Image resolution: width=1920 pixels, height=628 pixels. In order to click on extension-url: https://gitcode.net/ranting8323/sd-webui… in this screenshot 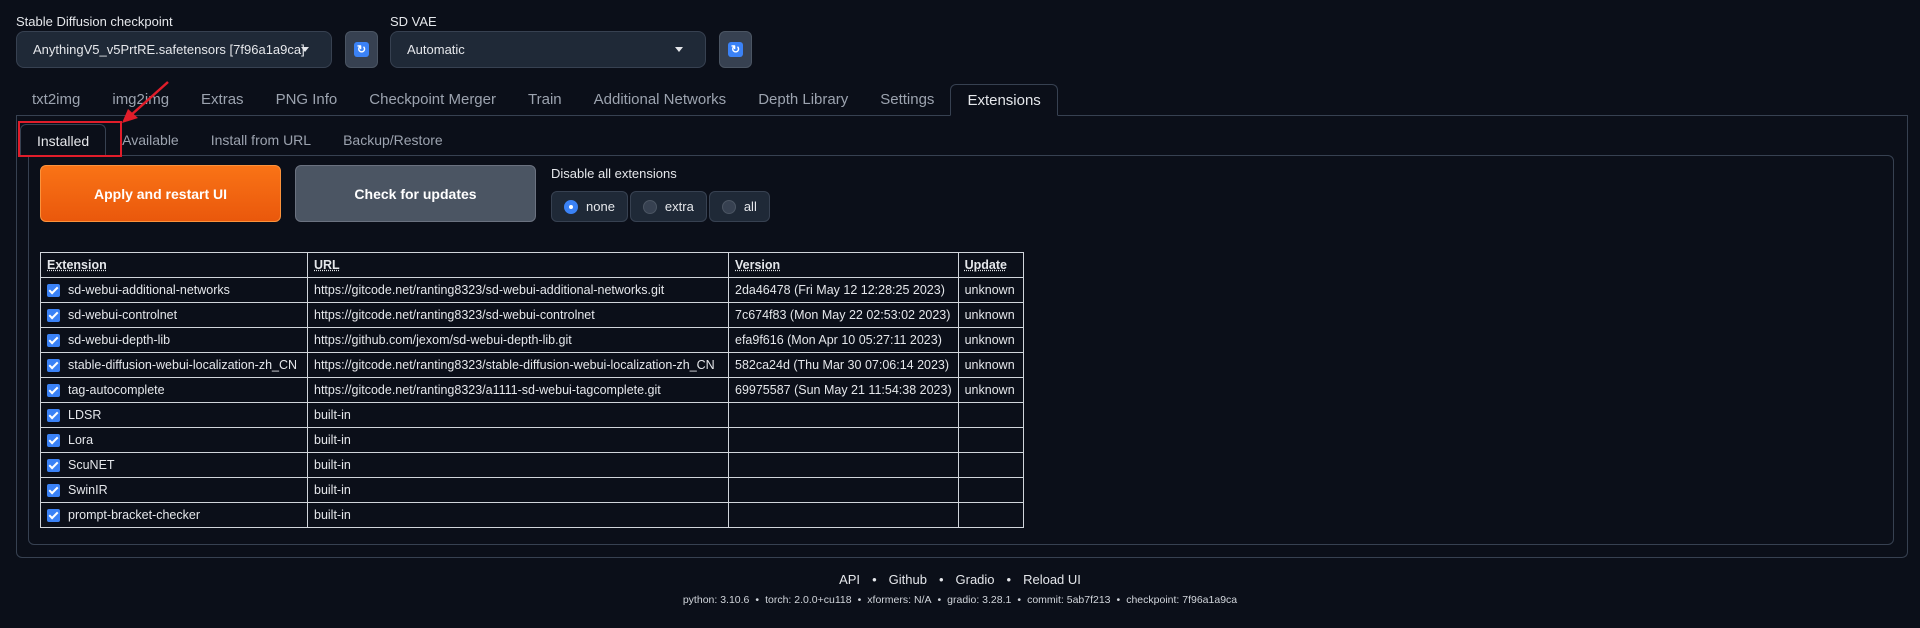, I will do `click(518, 290)`.